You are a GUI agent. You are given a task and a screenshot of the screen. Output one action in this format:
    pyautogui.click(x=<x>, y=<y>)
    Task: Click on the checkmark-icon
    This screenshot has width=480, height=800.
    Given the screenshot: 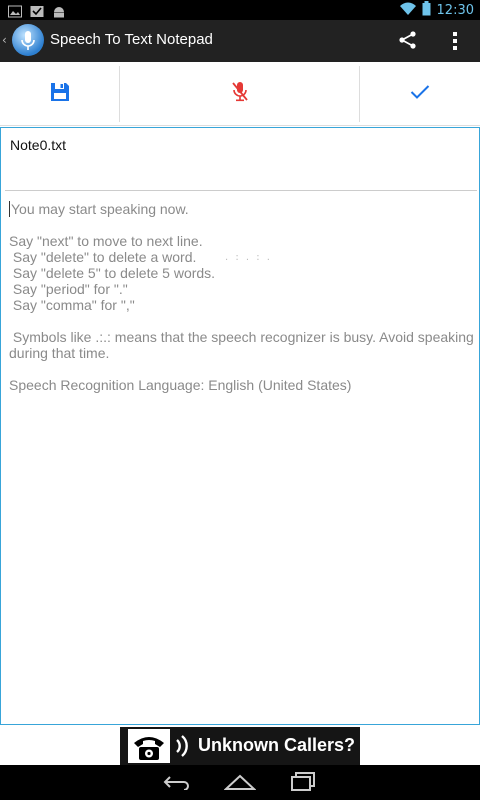 What is the action you would take?
    pyautogui.click(x=420, y=94)
    